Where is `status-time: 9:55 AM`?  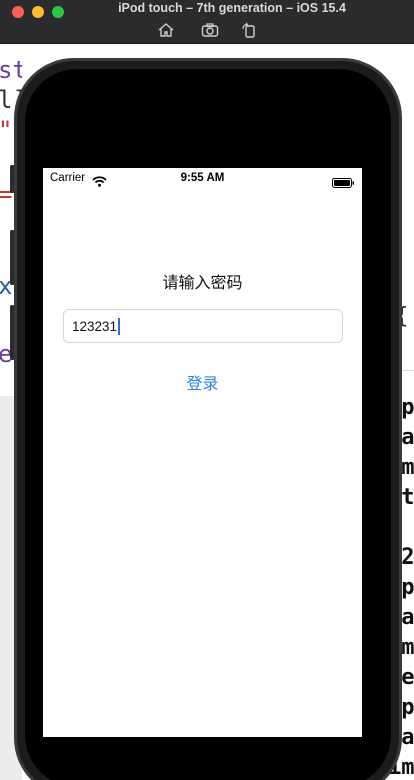
status-time: 9:55 AM is located at coordinates (202, 178).